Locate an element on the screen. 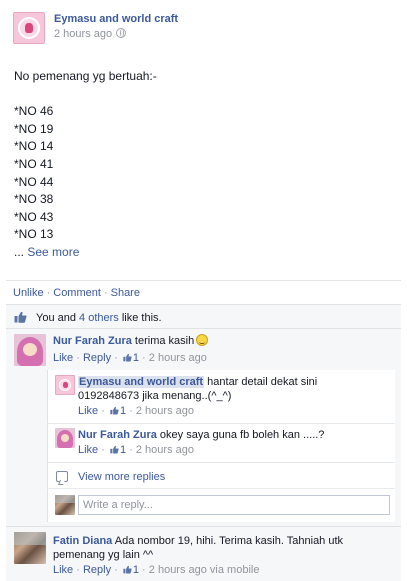  likes-suffix: like this. is located at coordinates (140, 318).